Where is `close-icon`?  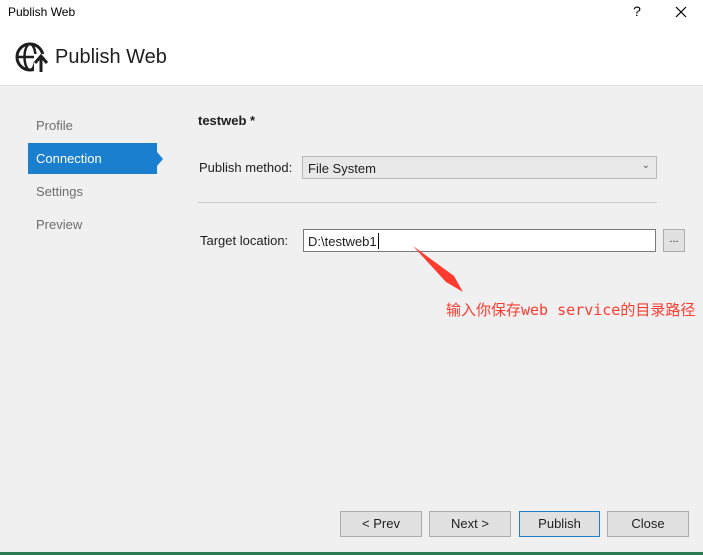 close-icon is located at coordinates (681, 12).